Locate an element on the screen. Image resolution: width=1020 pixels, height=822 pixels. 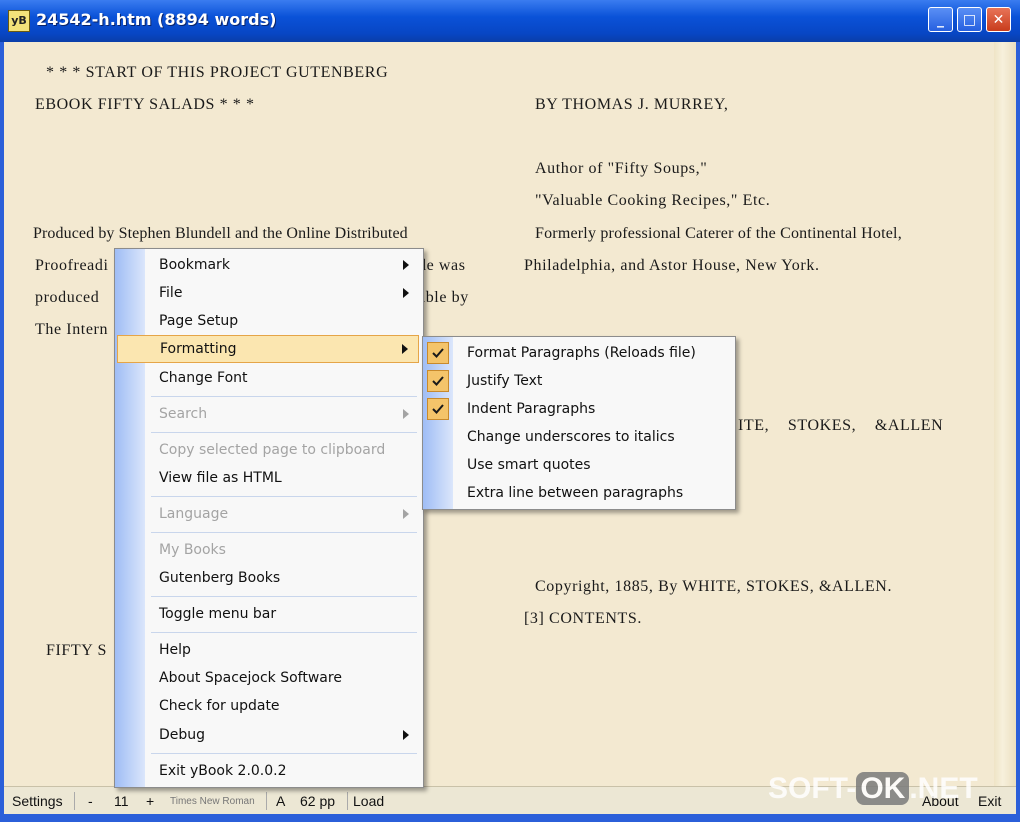
menu-item-file: File is located at coordinates (268, 293).